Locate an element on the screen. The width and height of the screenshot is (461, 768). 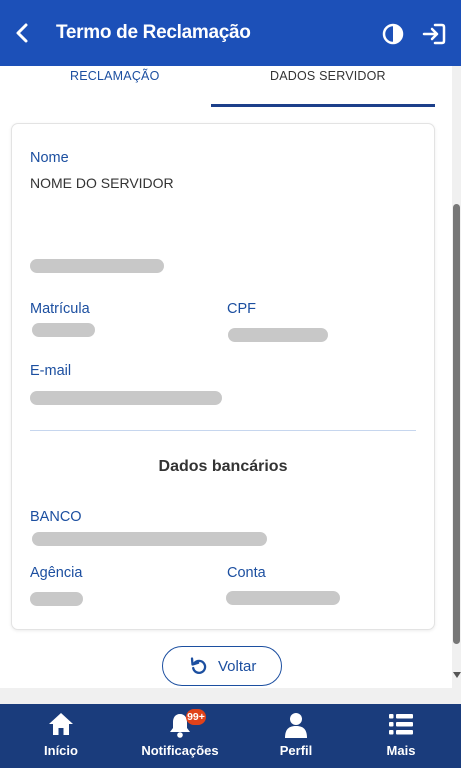
active-tab-indicator is located at coordinates (323, 105).